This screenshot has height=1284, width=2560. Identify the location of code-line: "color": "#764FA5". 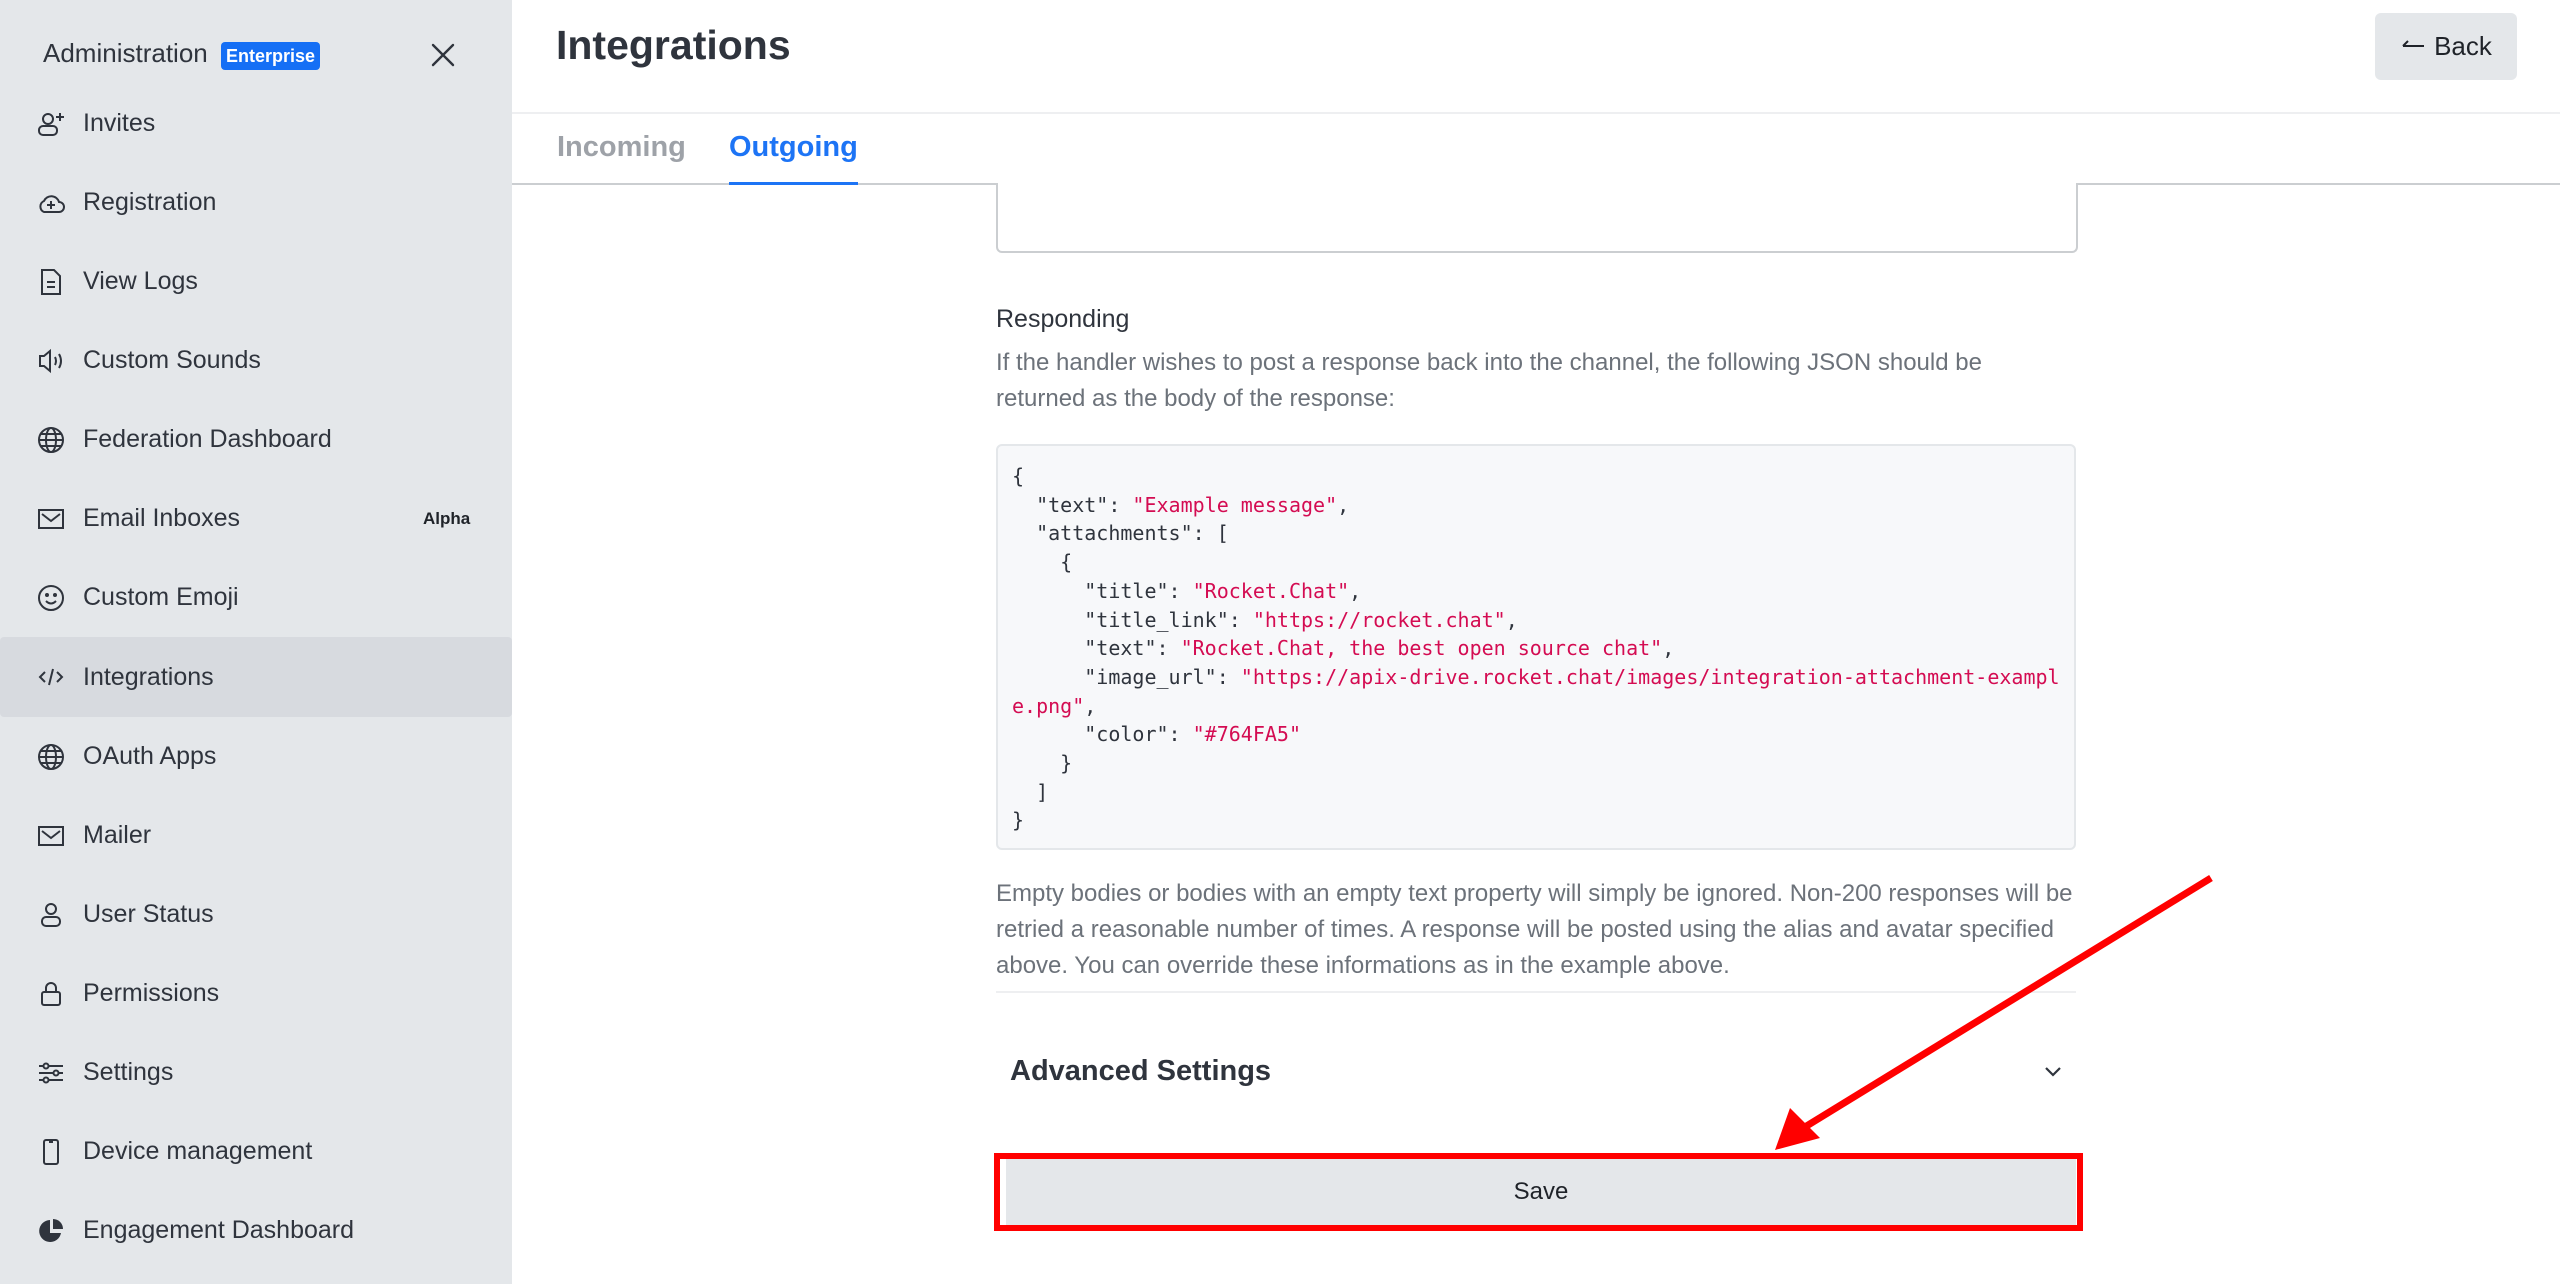
(1156, 734).